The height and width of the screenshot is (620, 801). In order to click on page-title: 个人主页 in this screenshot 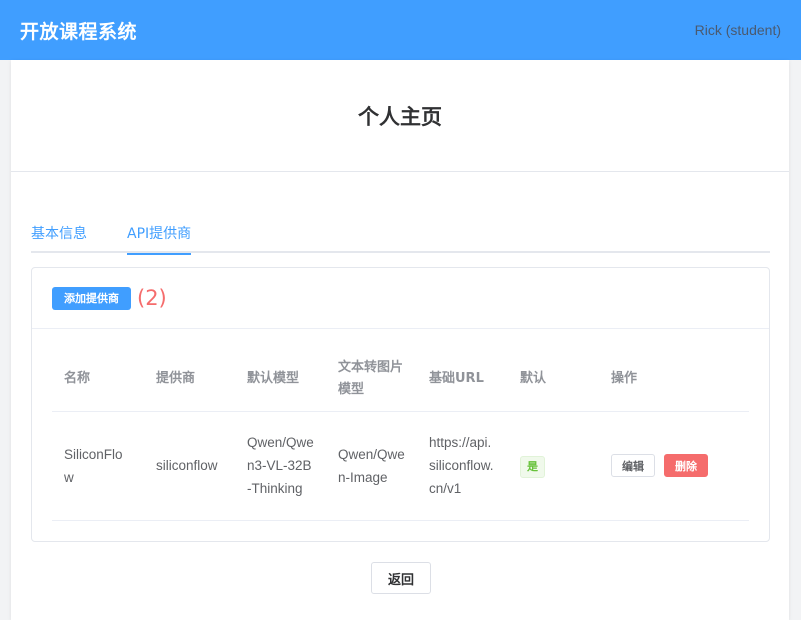, I will do `click(400, 116)`.